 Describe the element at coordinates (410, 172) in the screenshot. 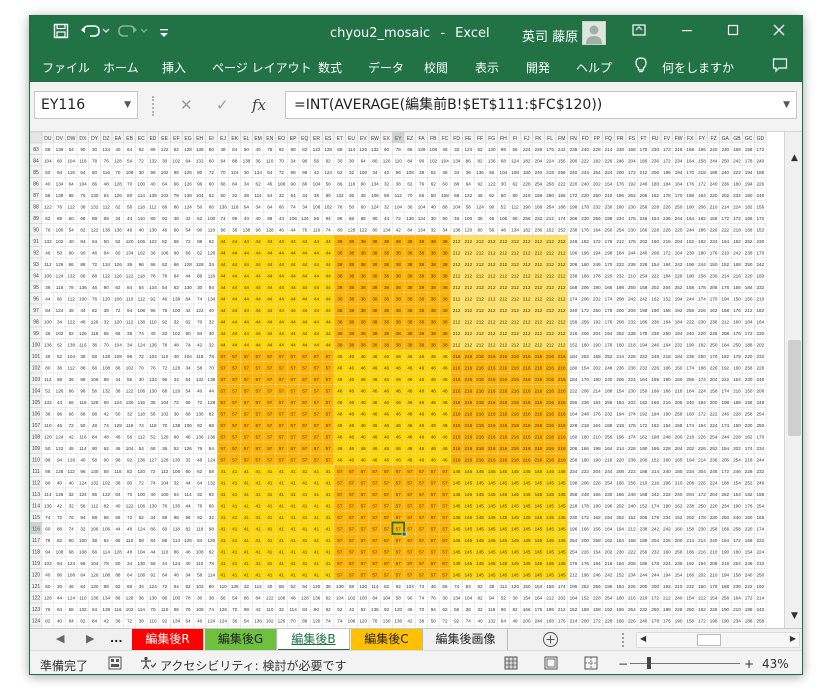

I see `cell-value: 108` at that location.